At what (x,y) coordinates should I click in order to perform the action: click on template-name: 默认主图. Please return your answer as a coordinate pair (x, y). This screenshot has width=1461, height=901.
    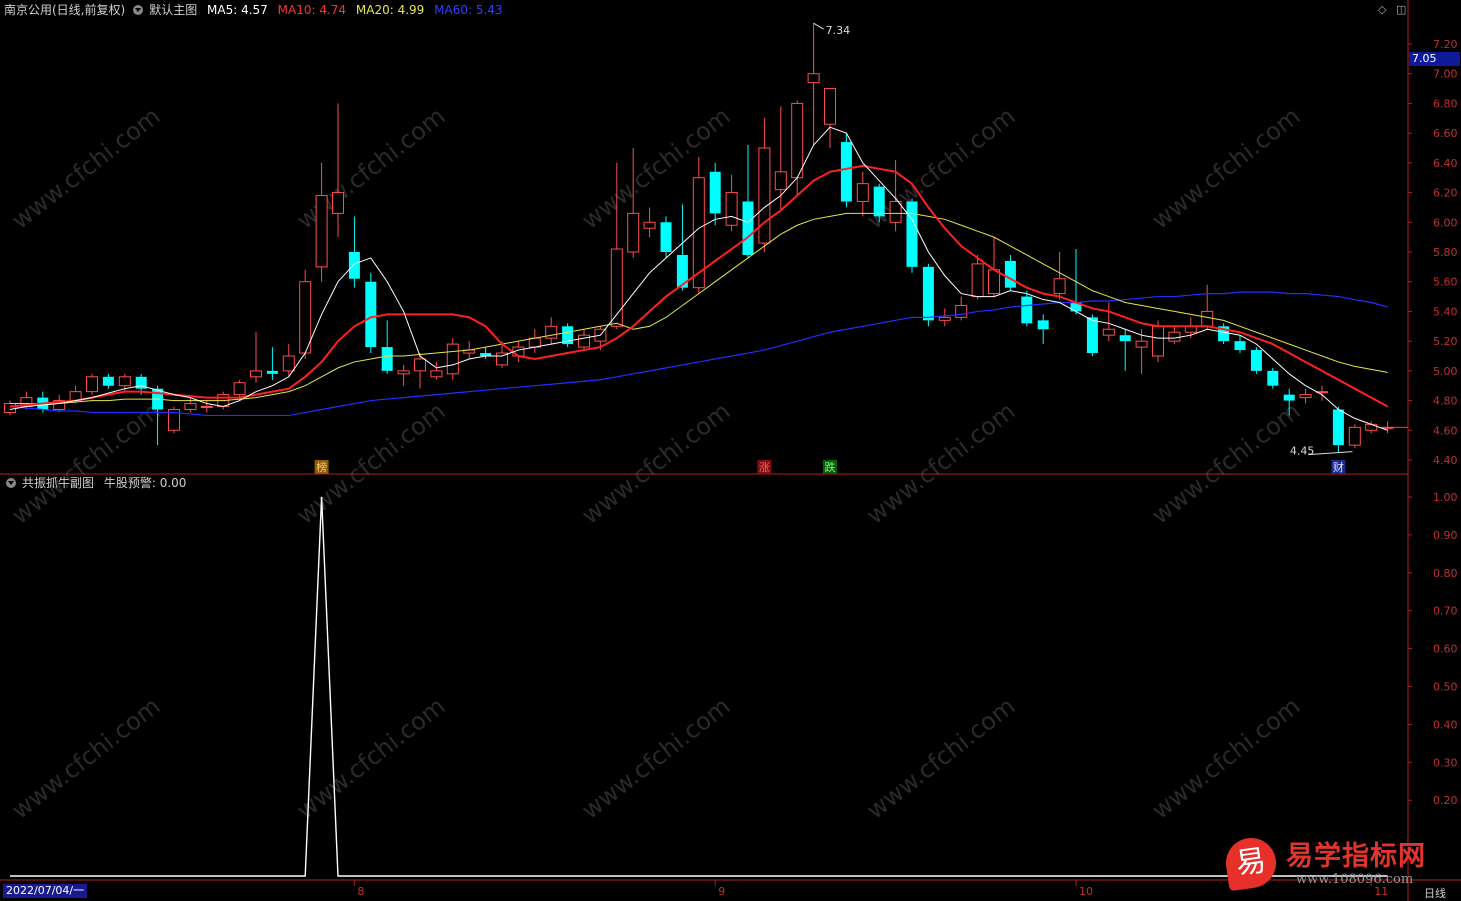
    Looking at the image, I should click on (173, 10).